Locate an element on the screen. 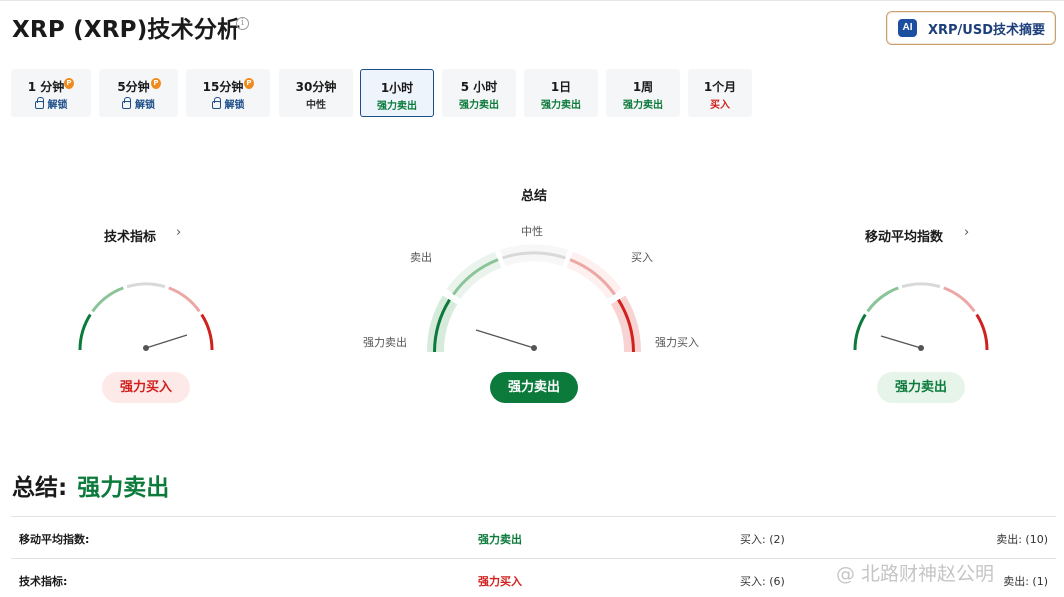 The image size is (1064, 597). row-sell-count: 卖出: (10) is located at coordinates (1022, 539).